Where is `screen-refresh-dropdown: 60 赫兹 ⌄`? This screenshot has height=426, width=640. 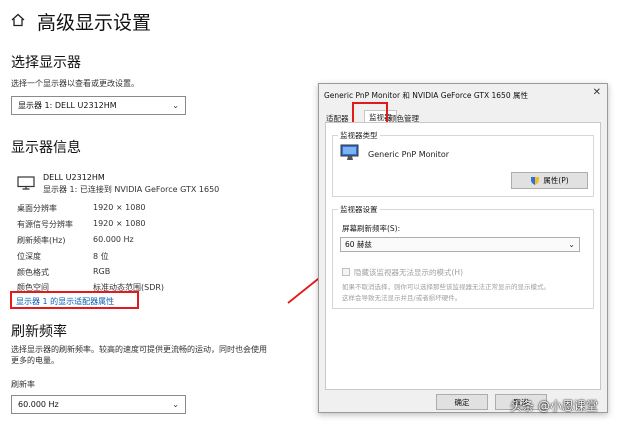
screen-refresh-dropdown: 60 赫兹 ⌄ is located at coordinates (460, 244).